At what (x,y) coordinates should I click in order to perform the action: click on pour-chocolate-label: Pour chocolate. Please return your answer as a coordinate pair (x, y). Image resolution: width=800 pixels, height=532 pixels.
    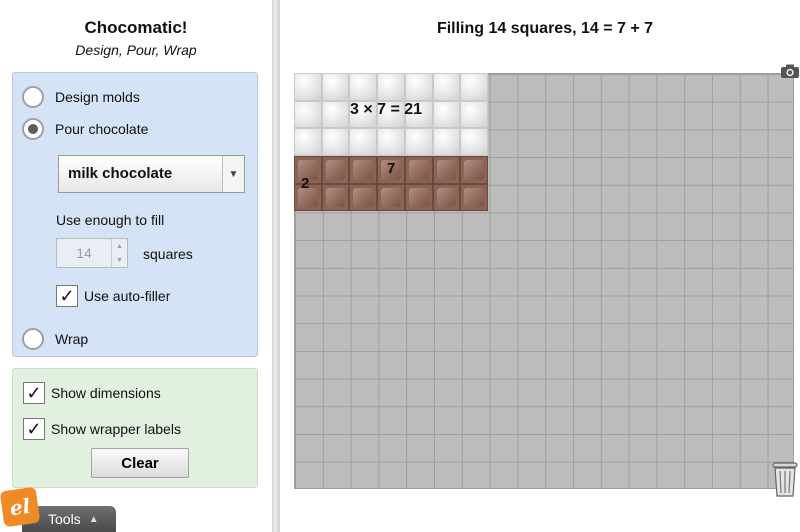
    Looking at the image, I should click on (102, 129).